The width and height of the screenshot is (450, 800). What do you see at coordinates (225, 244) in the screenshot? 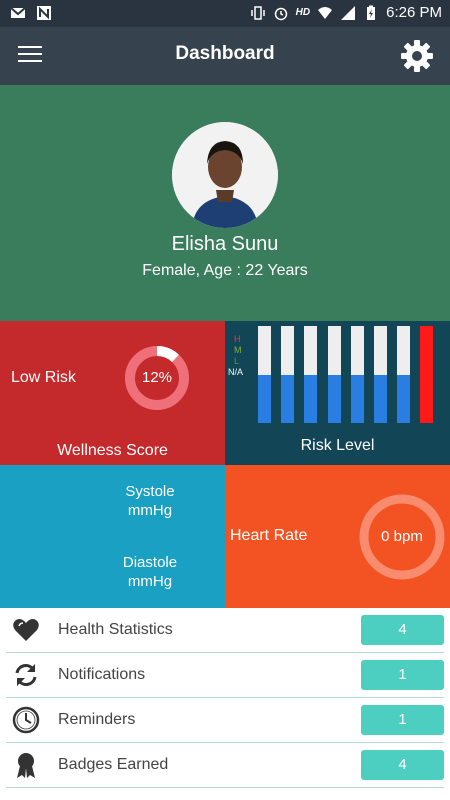
I see `profile-name: Elisha Sunu` at bounding box center [225, 244].